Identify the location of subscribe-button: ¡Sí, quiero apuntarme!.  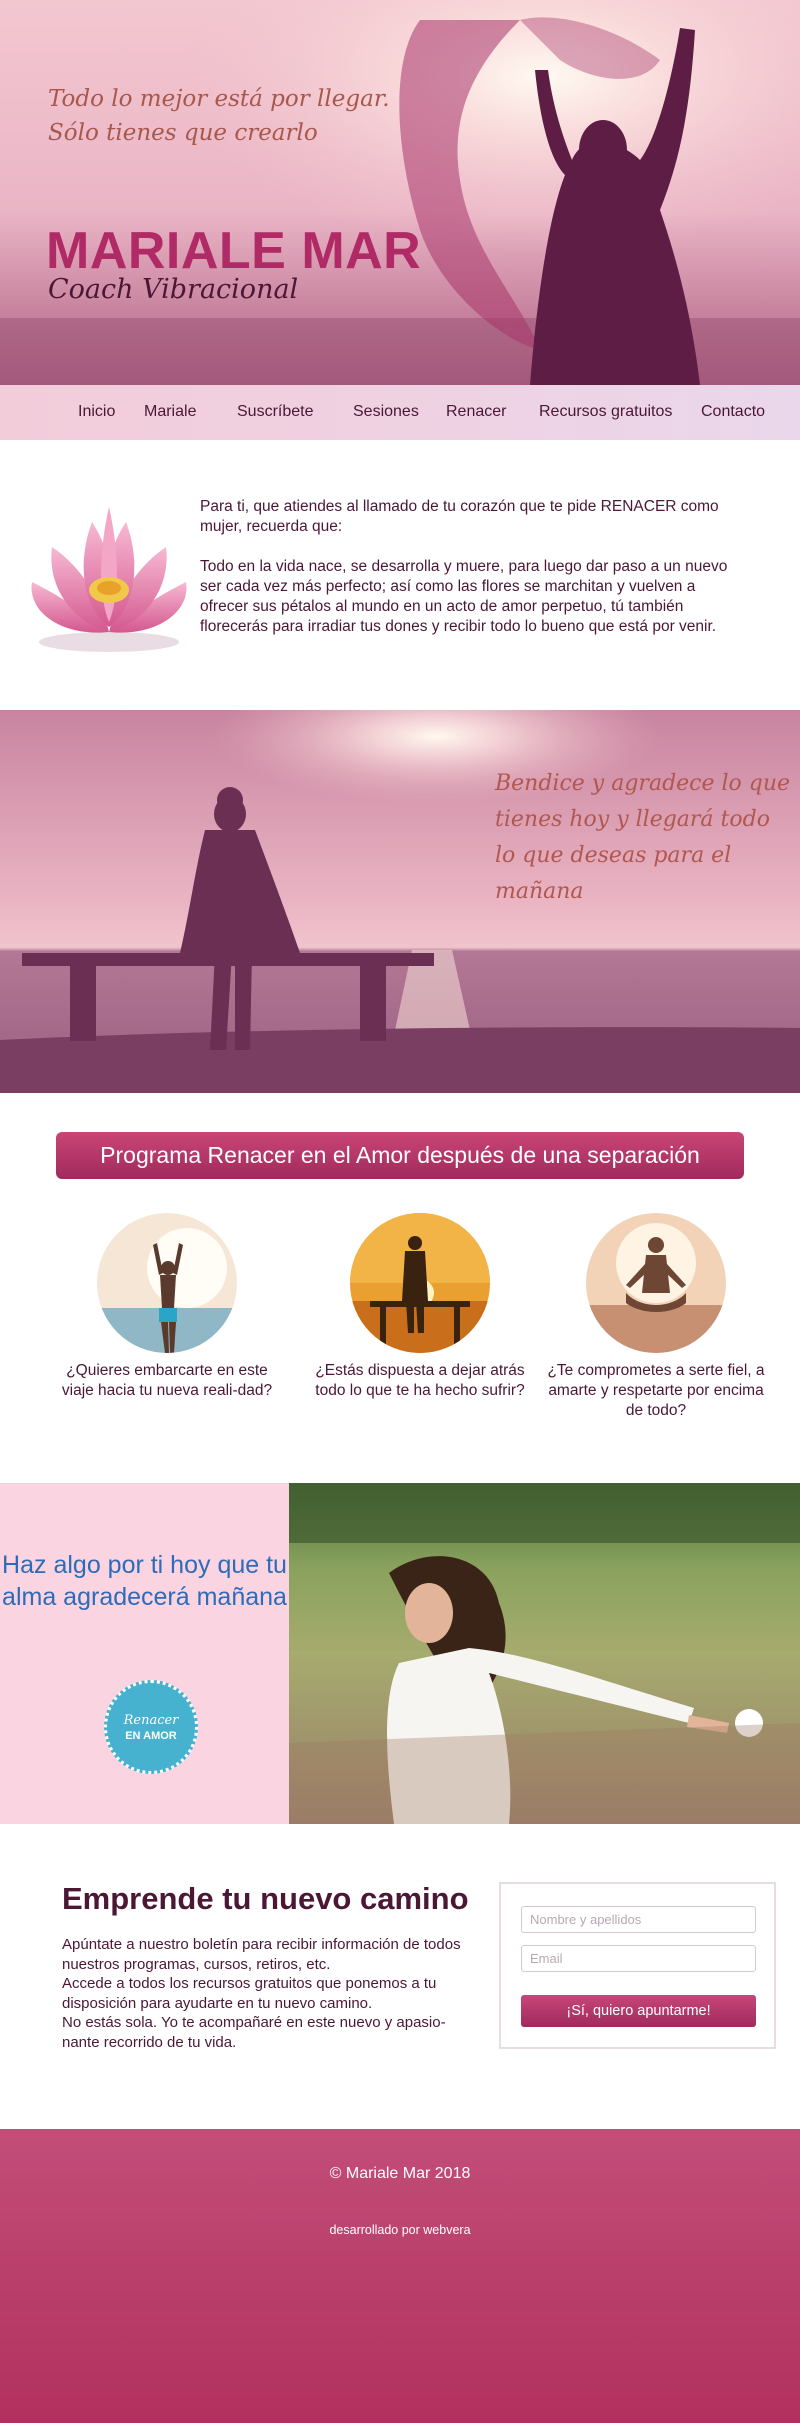
(638, 2011).